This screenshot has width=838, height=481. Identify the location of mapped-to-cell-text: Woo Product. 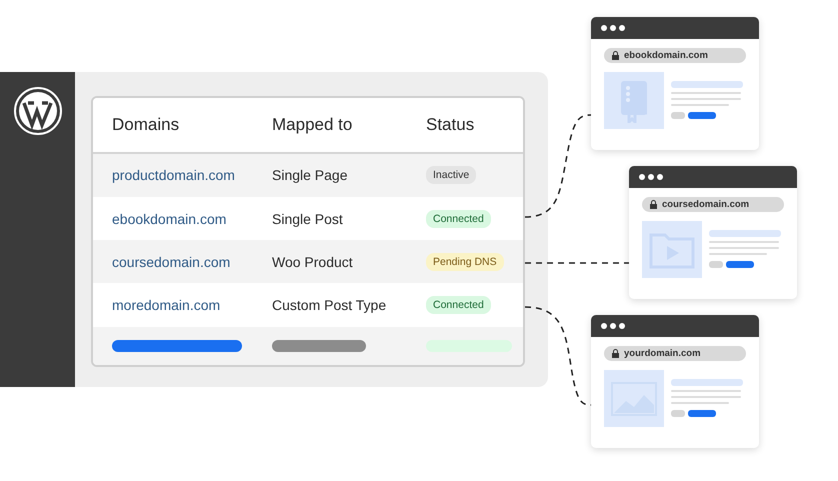
(313, 262).